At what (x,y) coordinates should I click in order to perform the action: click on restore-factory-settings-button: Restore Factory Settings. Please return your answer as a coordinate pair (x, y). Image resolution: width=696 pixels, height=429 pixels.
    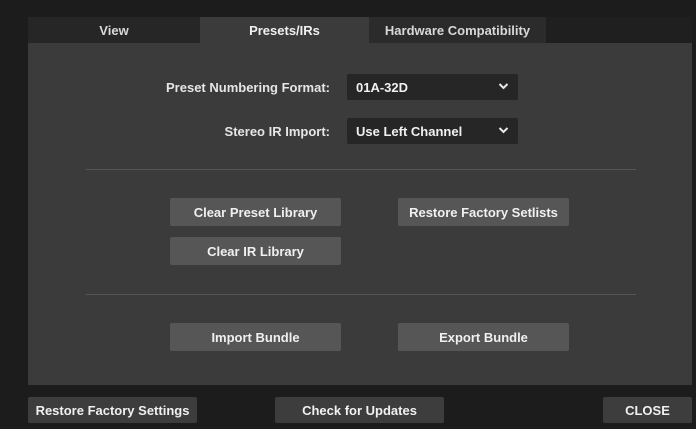
    Looking at the image, I should click on (112, 410).